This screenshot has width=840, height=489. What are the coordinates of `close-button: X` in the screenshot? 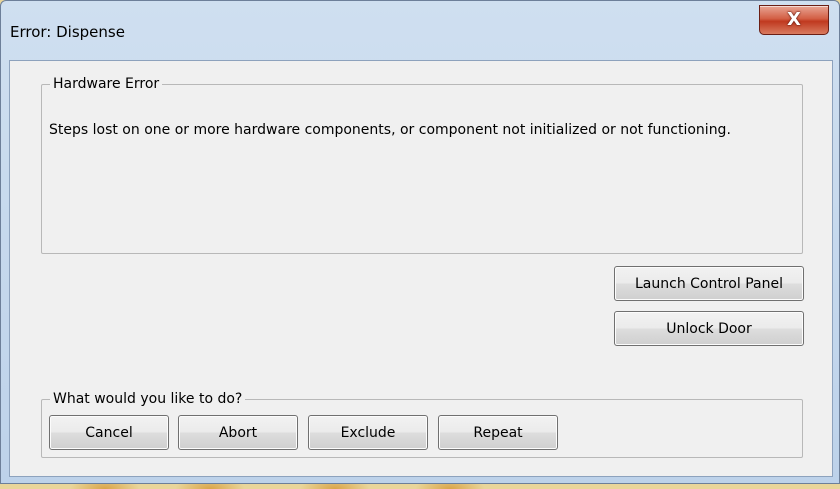 It's located at (794, 20).